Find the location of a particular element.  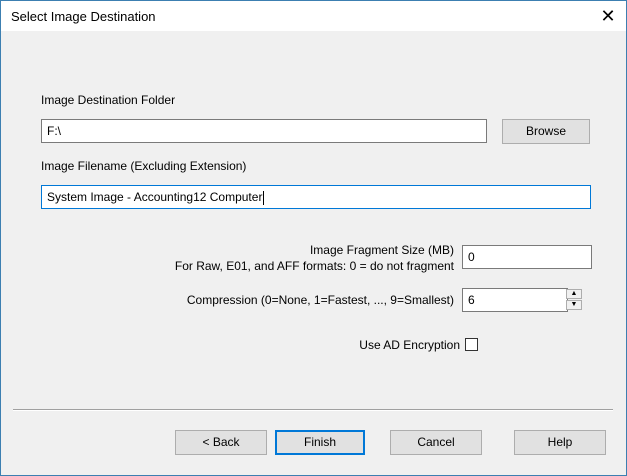

title-bar: Select Image Destination ✕ is located at coordinates (313, 16).